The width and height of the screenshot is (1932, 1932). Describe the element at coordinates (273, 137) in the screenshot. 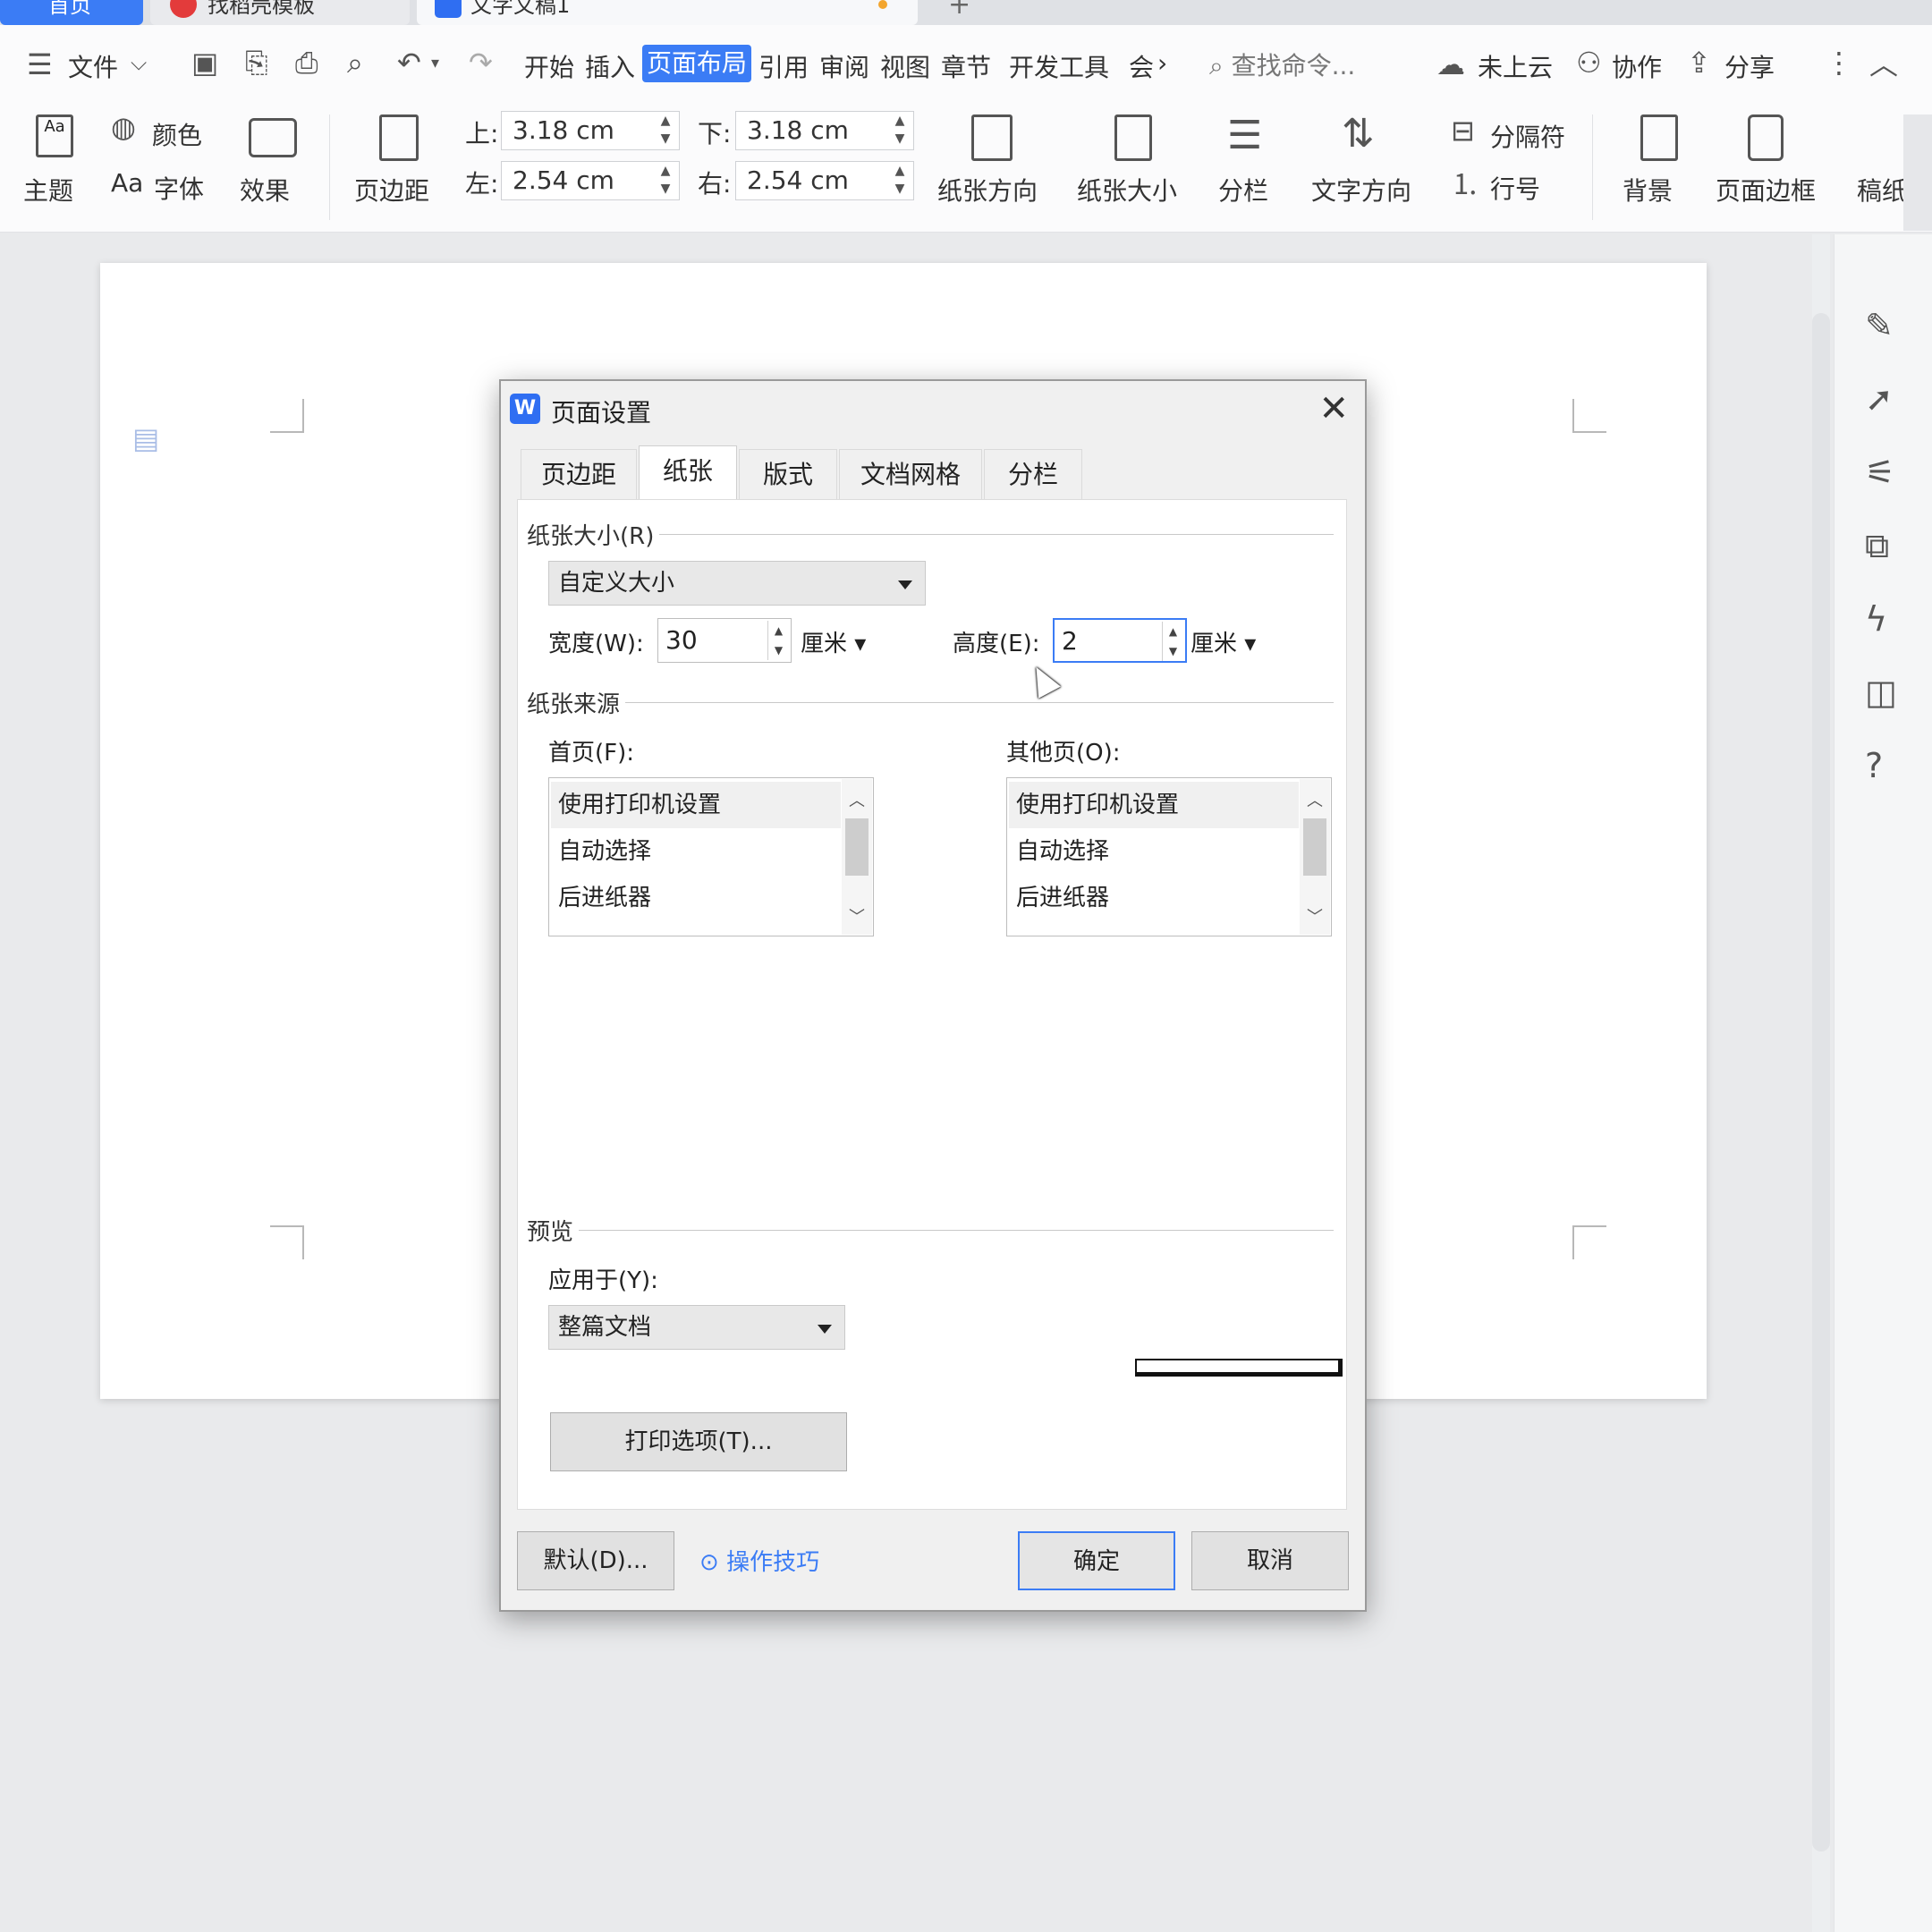

I see `effects-icon` at that location.